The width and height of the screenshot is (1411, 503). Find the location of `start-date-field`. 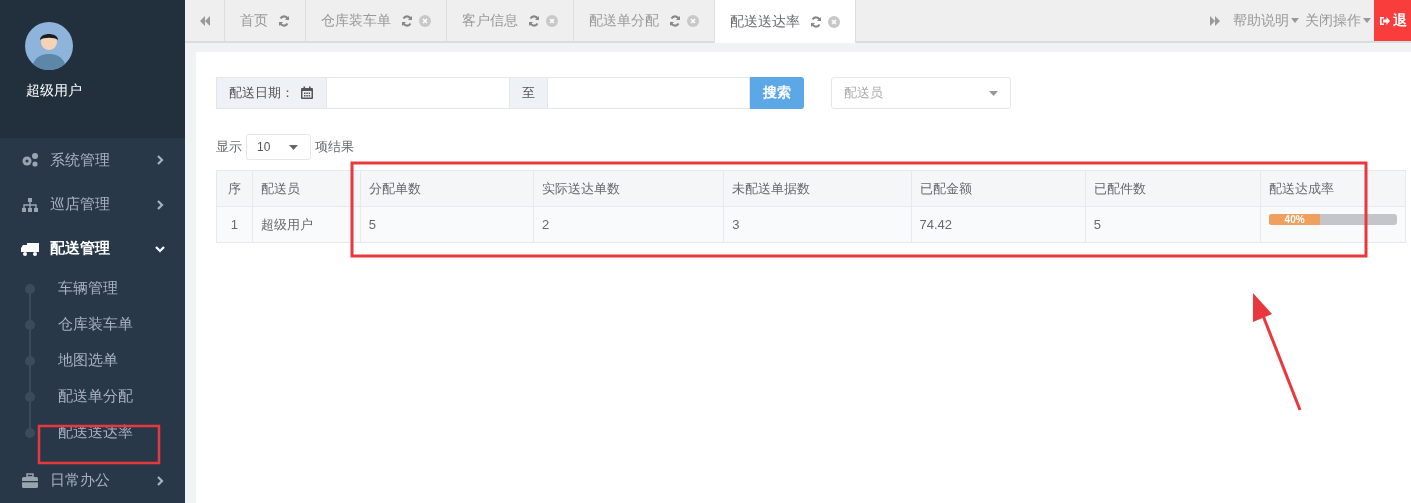

start-date-field is located at coordinates (418, 93).